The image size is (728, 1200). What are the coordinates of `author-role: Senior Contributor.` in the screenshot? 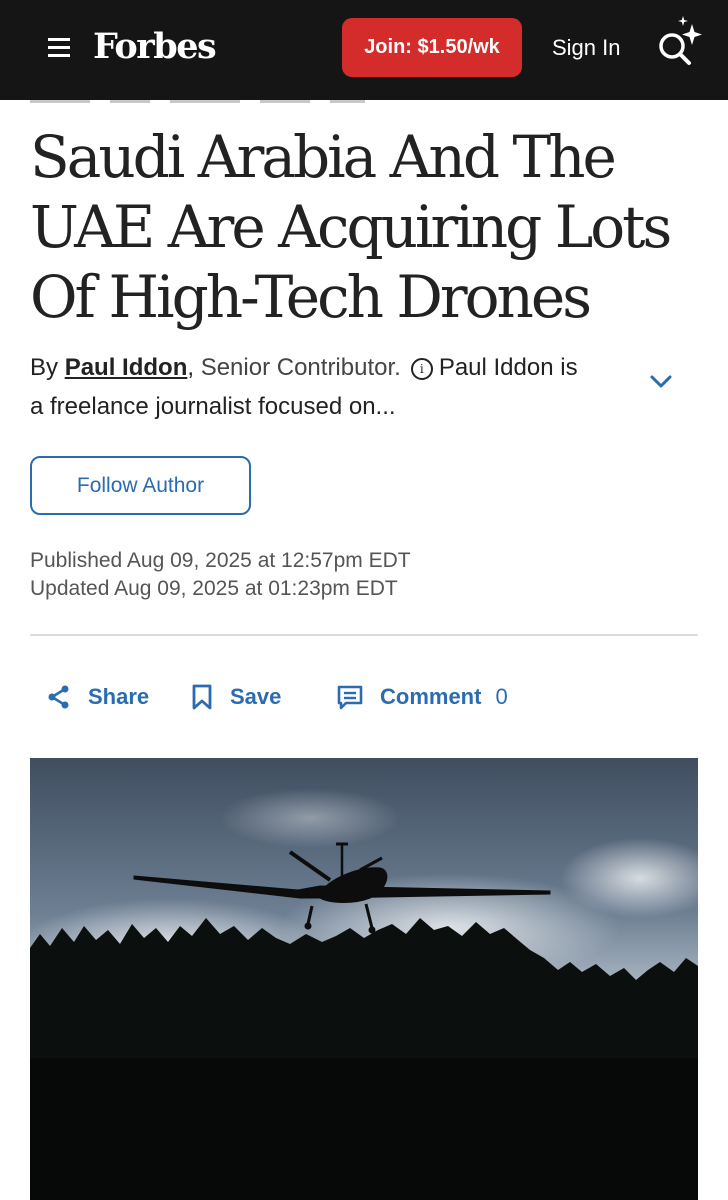 It's located at (300, 367).